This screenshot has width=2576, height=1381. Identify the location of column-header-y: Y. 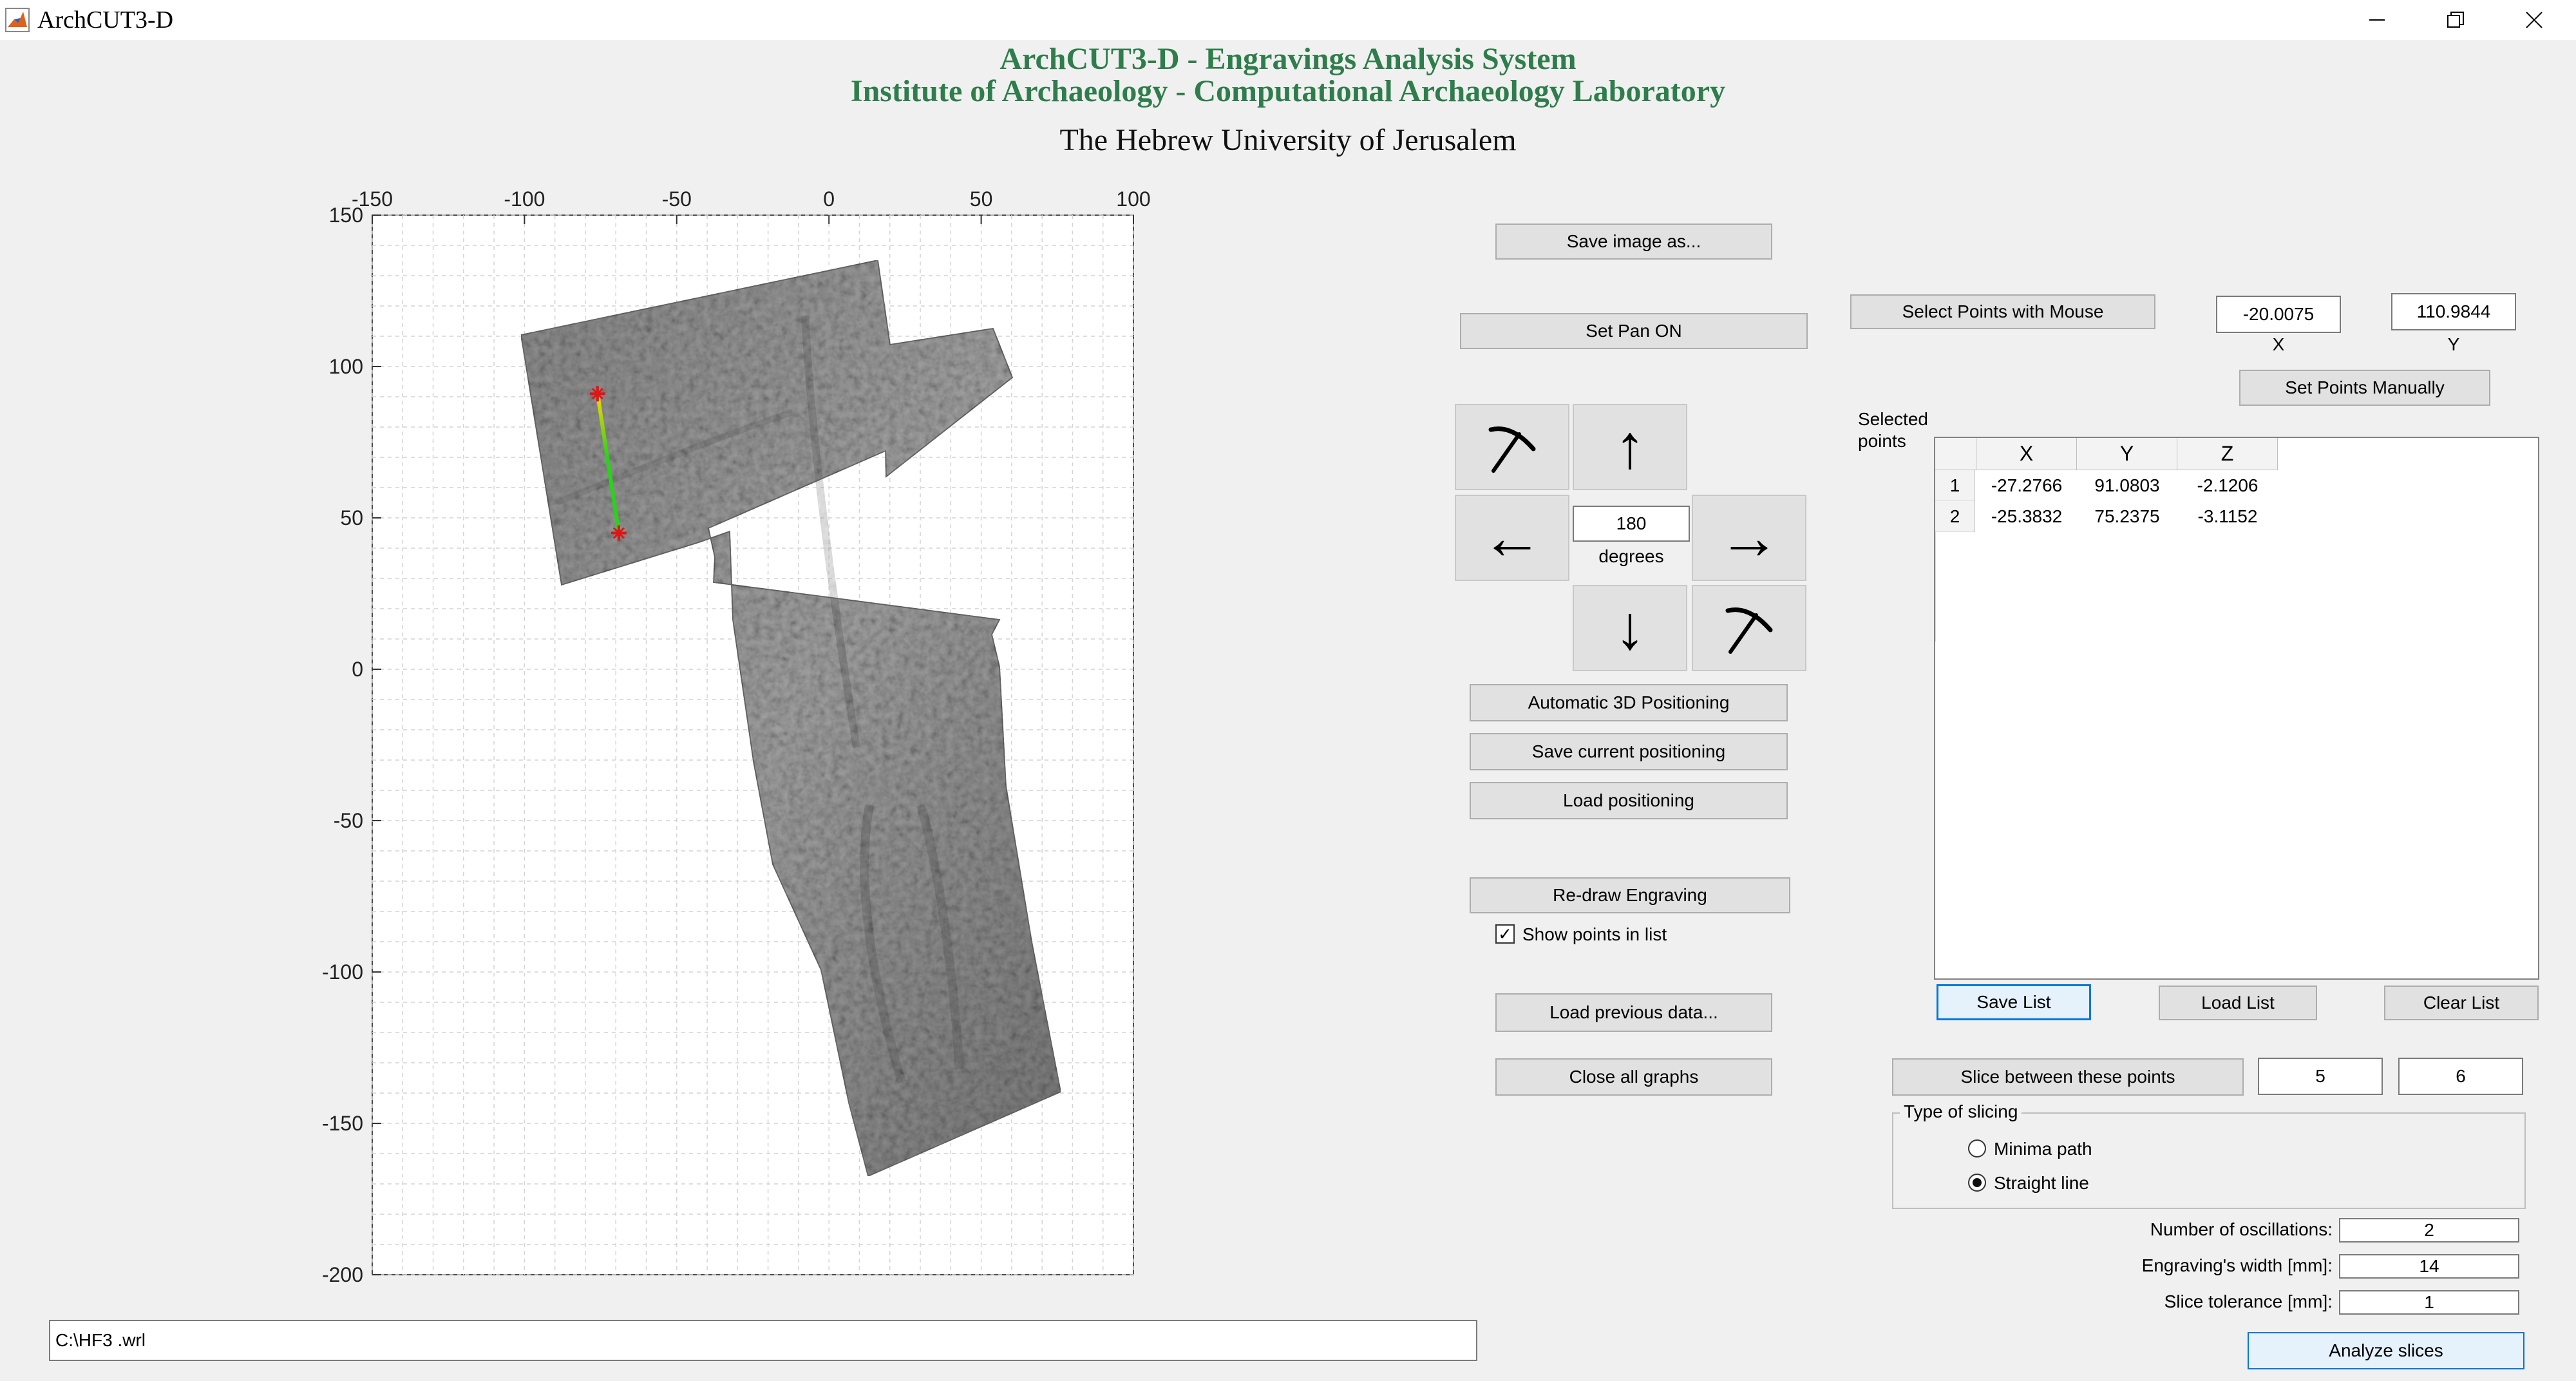
(2127, 454).